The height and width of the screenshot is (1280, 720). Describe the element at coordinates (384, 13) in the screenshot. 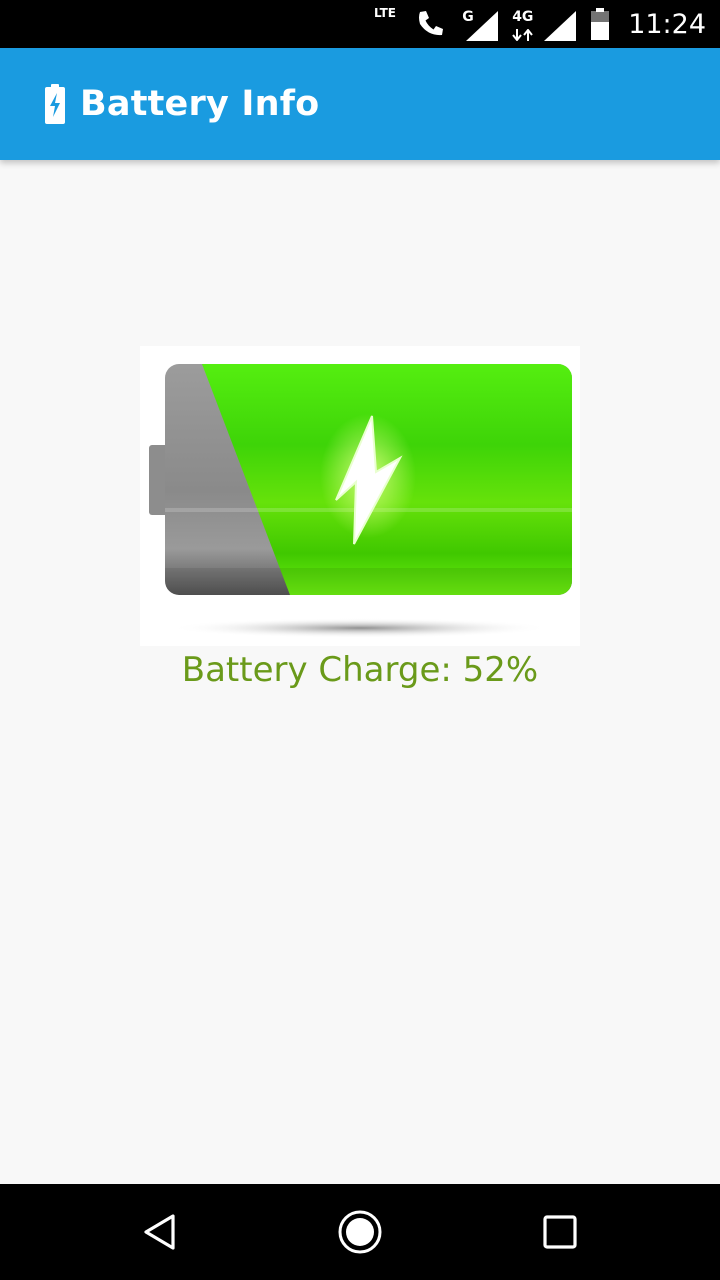

I see `lte-label: LTE` at that location.